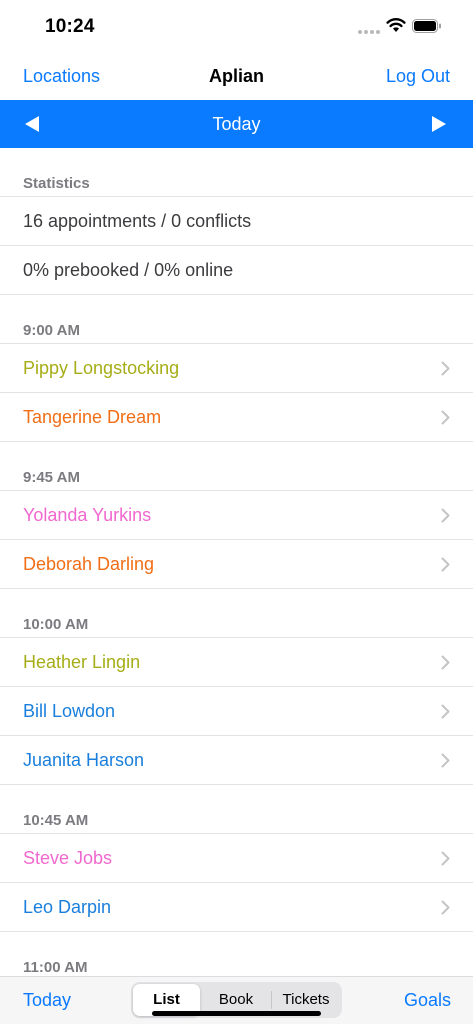 This screenshot has height=1024, width=473. Describe the element at coordinates (55, 967) in the screenshot. I see `section-time: 11:00 AM` at that location.